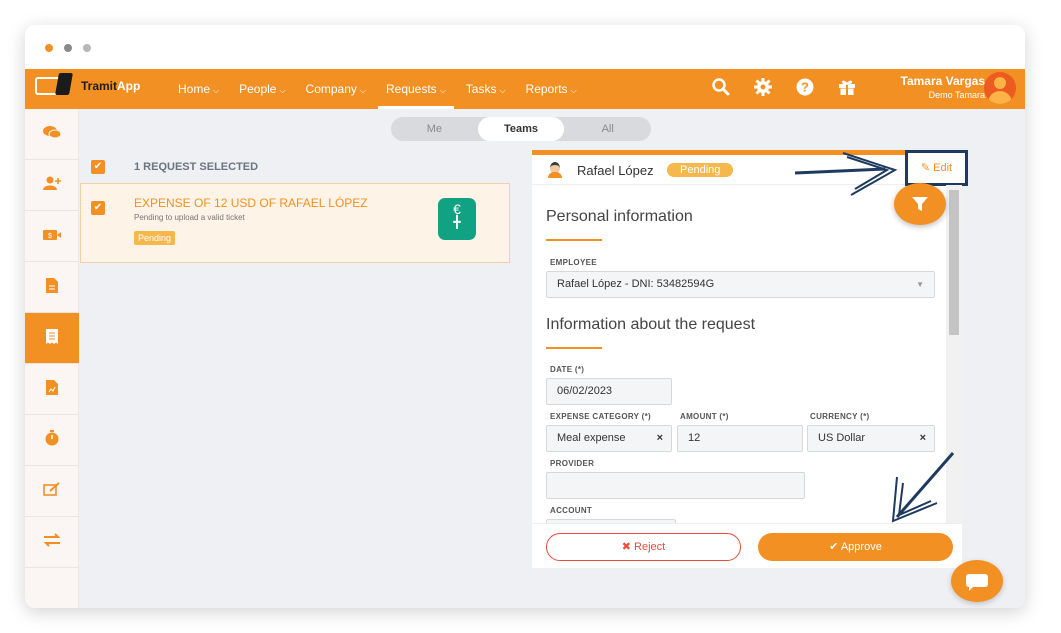 The height and width of the screenshot is (633, 1061). What do you see at coordinates (923, 487) in the screenshot?
I see `annotation-arrow-to-approve` at bounding box center [923, 487].